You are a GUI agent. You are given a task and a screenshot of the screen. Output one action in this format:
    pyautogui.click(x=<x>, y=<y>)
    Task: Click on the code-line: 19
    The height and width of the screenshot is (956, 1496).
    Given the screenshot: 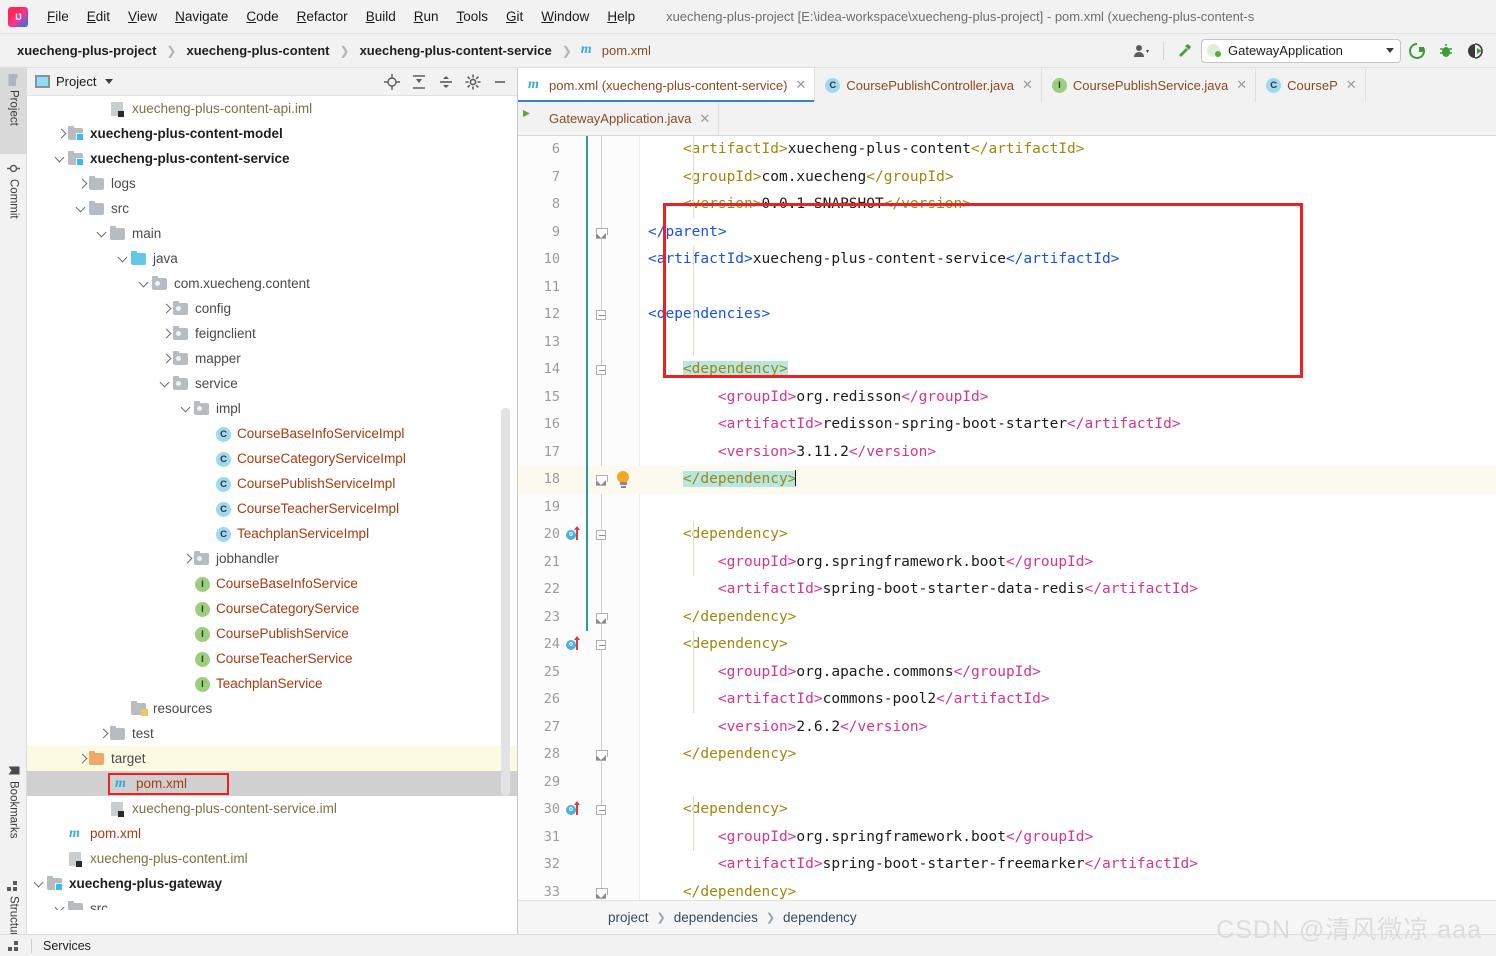 What is the action you would take?
    pyautogui.click(x=1007, y=508)
    